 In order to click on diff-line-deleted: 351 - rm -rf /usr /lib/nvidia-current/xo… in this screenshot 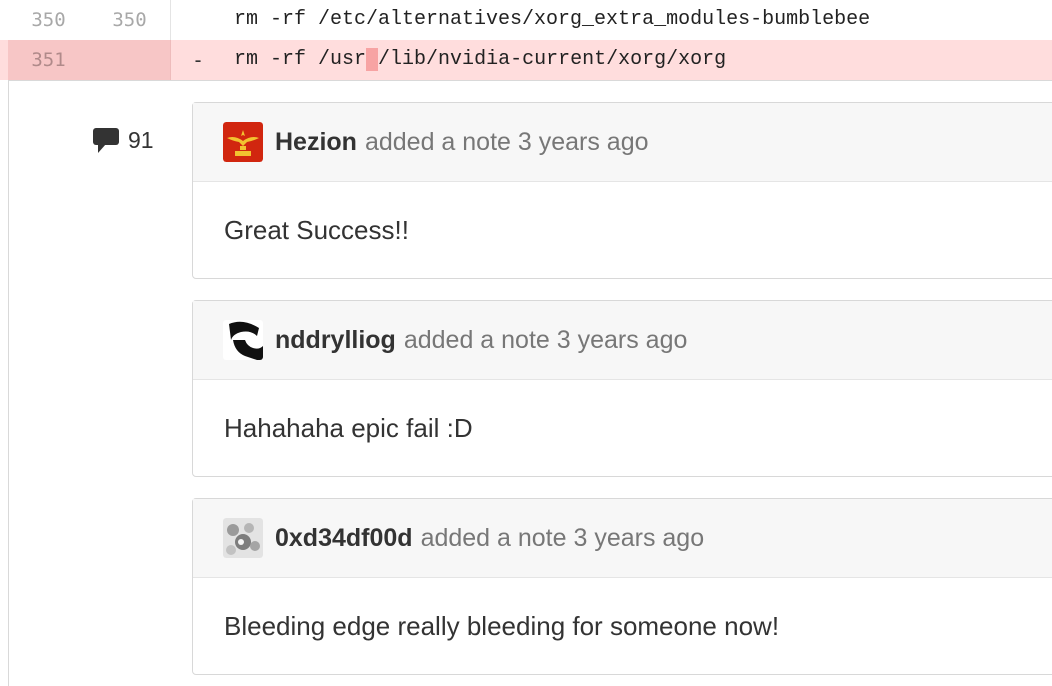, I will do `click(526, 60)`.